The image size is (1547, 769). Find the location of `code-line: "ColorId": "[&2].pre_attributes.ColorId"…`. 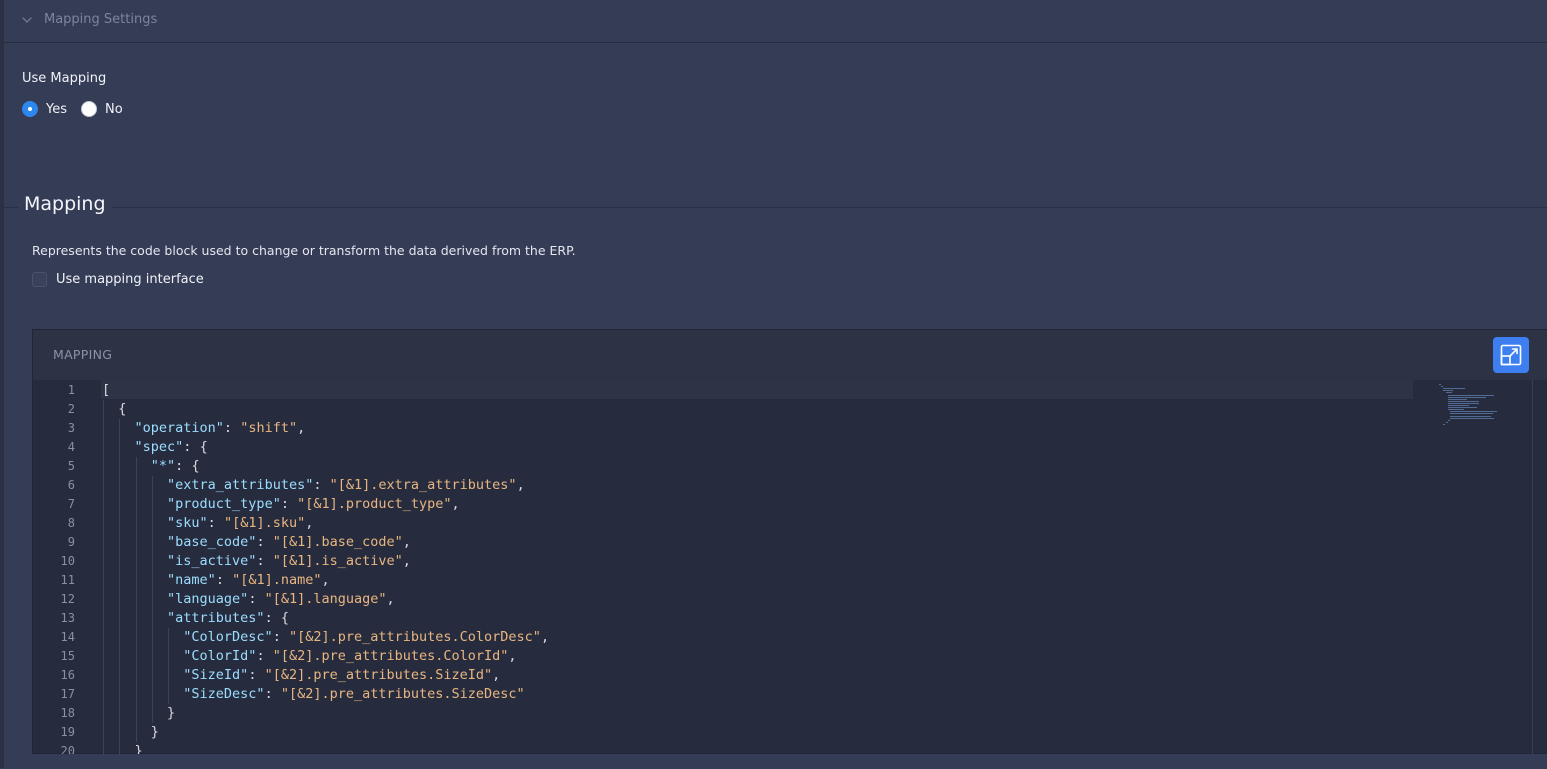

code-line: "ColorId": "[&2].pre_attributes.ColorId"… is located at coordinates (350, 656).